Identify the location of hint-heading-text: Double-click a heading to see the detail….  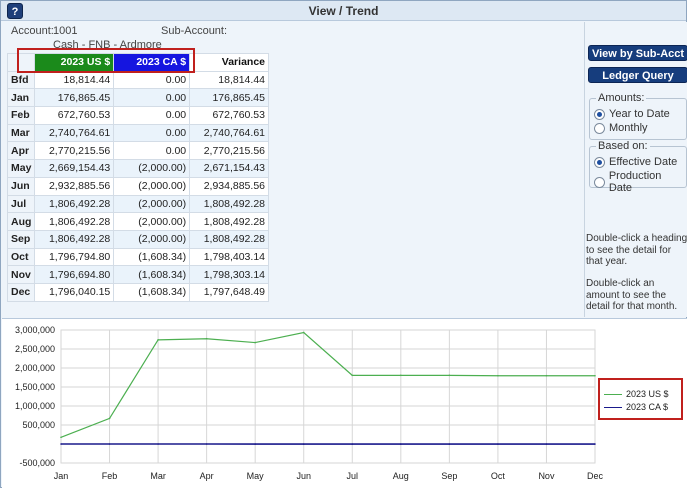
(636, 250).